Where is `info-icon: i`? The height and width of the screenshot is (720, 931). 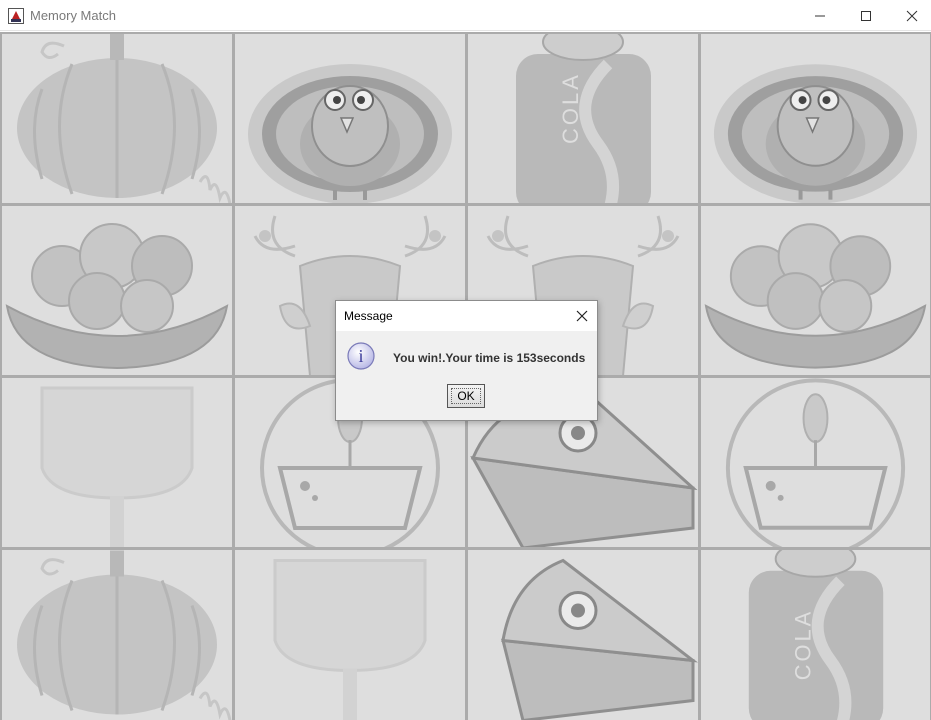 info-icon: i is located at coordinates (361, 356).